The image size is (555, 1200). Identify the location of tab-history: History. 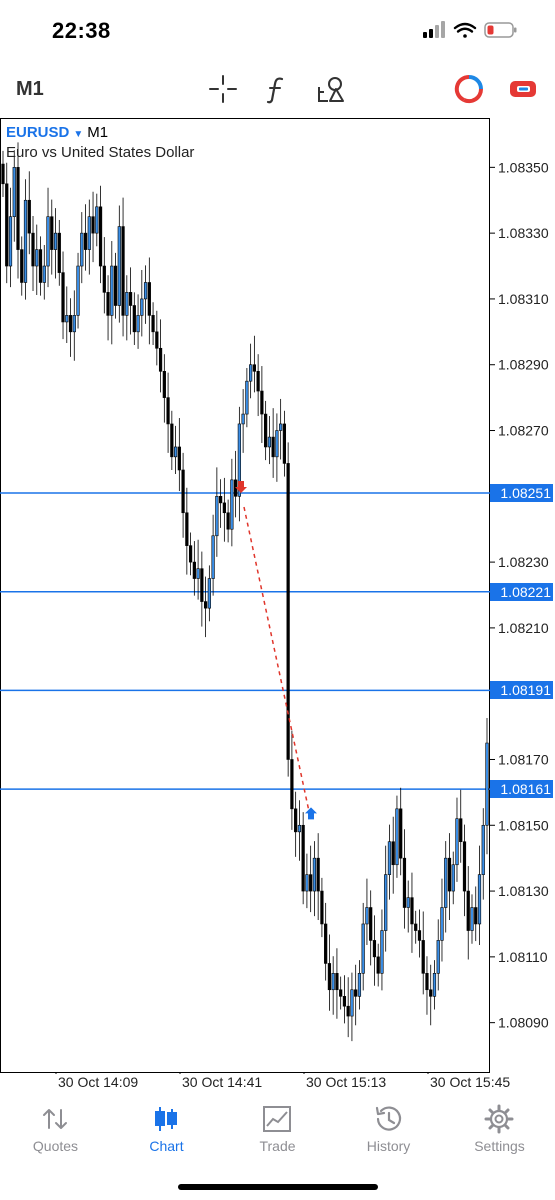
(388, 1131).